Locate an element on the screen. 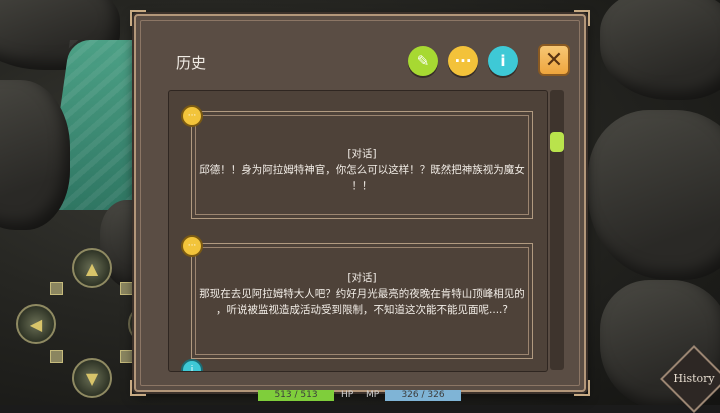  scroll-thumb is located at coordinates (557, 142).